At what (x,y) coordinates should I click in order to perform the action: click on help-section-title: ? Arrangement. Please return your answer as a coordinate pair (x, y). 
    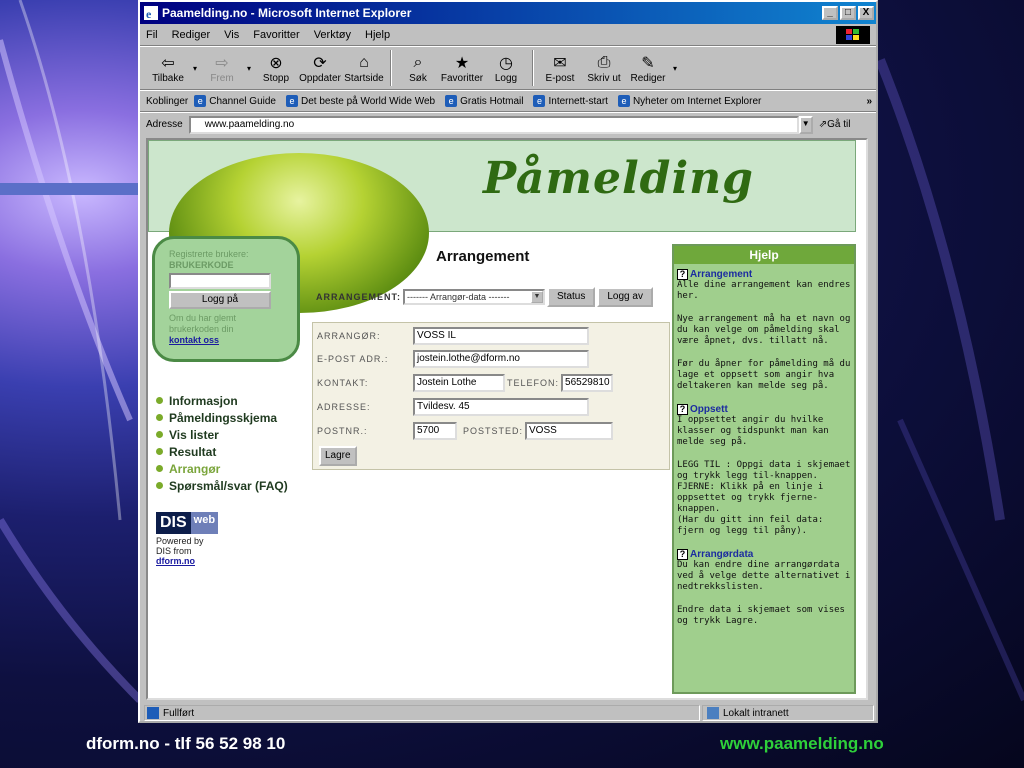
    Looking at the image, I should click on (764, 274).